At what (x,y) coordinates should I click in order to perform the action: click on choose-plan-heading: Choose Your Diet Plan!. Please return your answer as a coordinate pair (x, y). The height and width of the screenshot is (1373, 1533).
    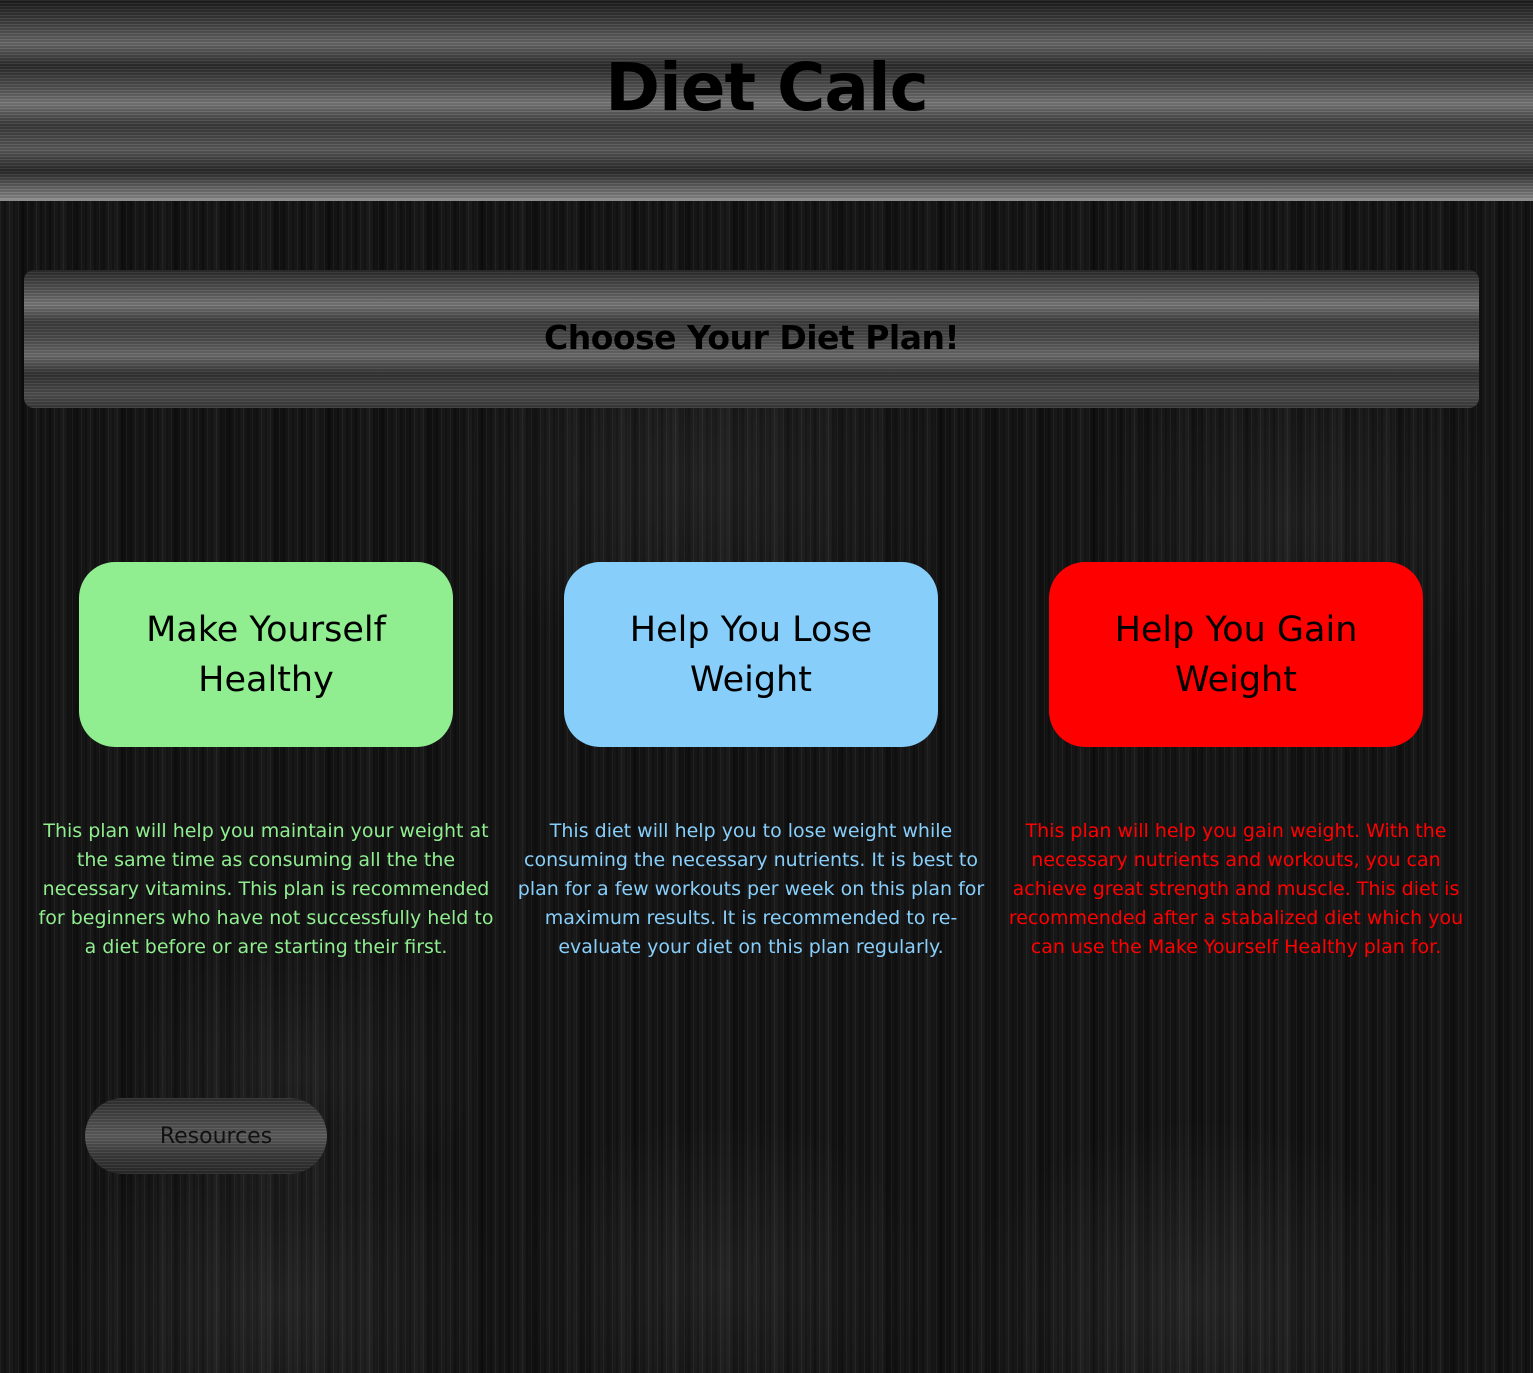
    Looking at the image, I should click on (751, 337).